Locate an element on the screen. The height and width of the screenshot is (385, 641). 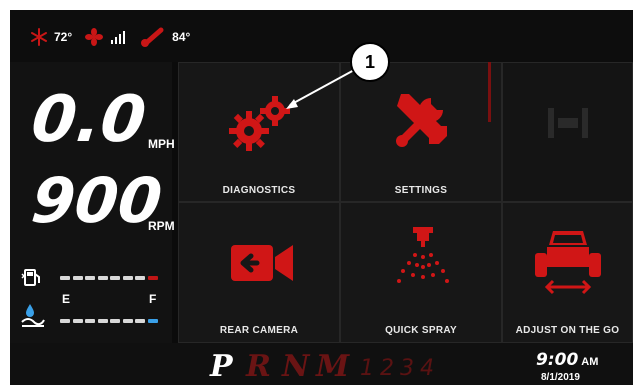
spray-nozzle-icon is located at coordinates (423, 255).